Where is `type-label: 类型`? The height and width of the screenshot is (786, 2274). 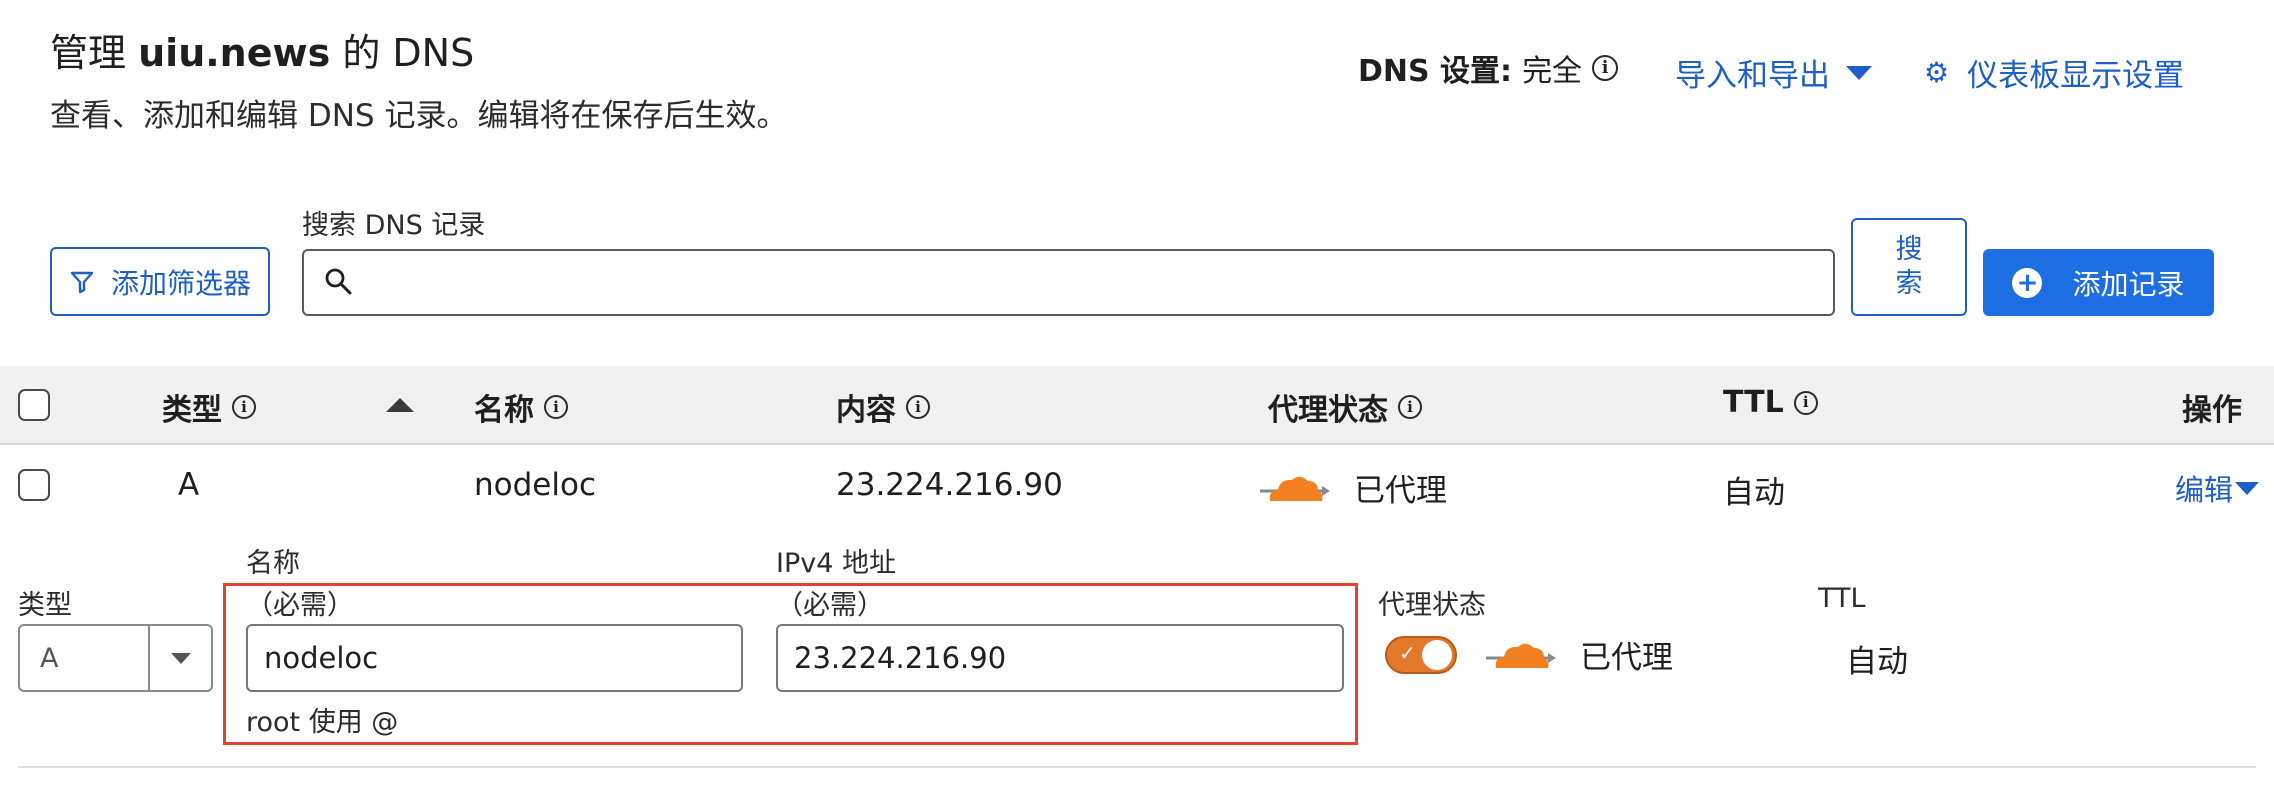
type-label: 类型 is located at coordinates (45, 605).